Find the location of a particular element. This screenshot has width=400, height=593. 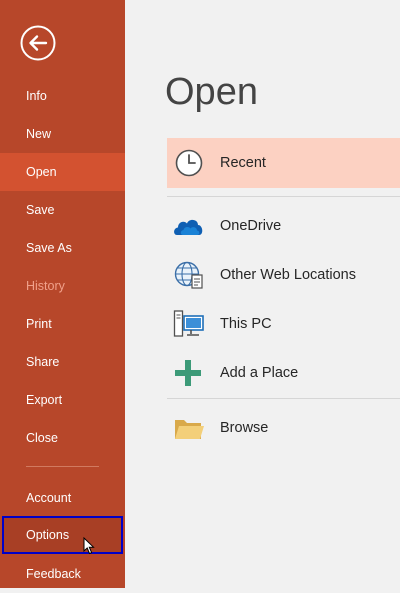

nav-item-close: Close is located at coordinates (62, 438).